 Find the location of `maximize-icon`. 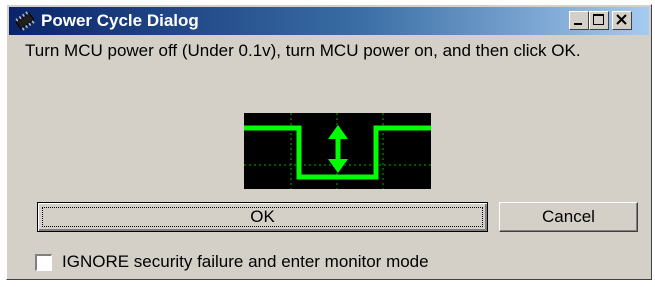

maximize-icon is located at coordinates (598, 19).